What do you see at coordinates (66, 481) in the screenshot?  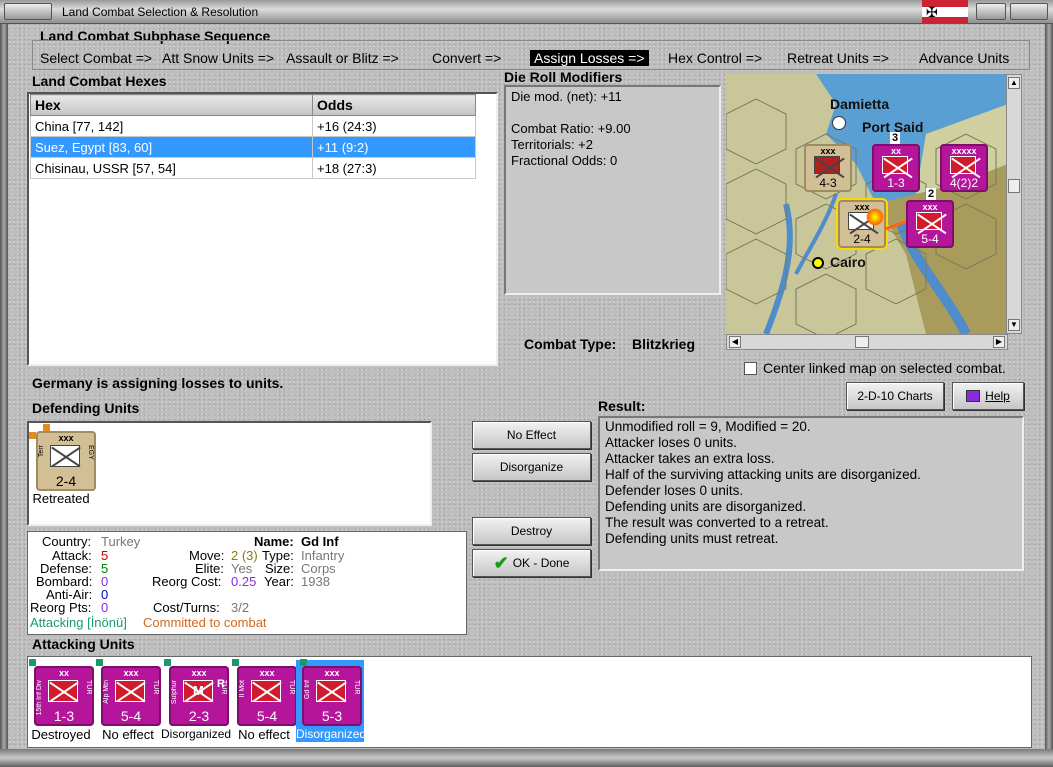 I see `unit-value: 2-4` at bounding box center [66, 481].